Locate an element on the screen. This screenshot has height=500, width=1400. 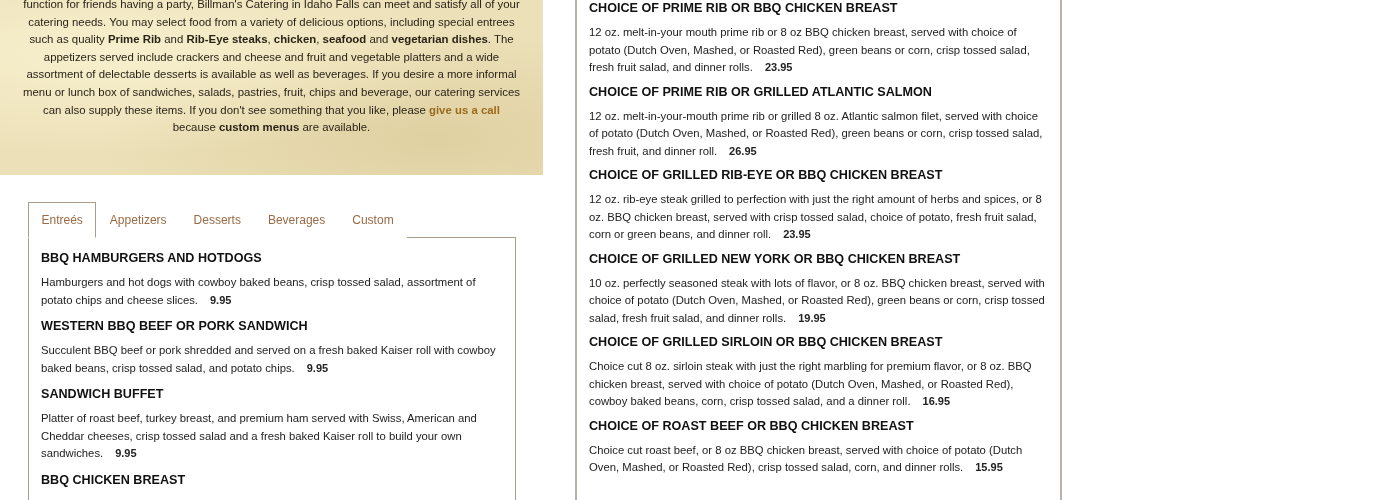
item-description: 12 oz. melt-in-your mouth prime rib or 8 oz BBQ chicken breast, served with choice of potato (Dutch Oven, Mashed, or Roasted Red), green beans or corn, crisp tossed salad, fresh fruit salad, and dinner rolls. 23.95 is located at coordinates (810, 50).